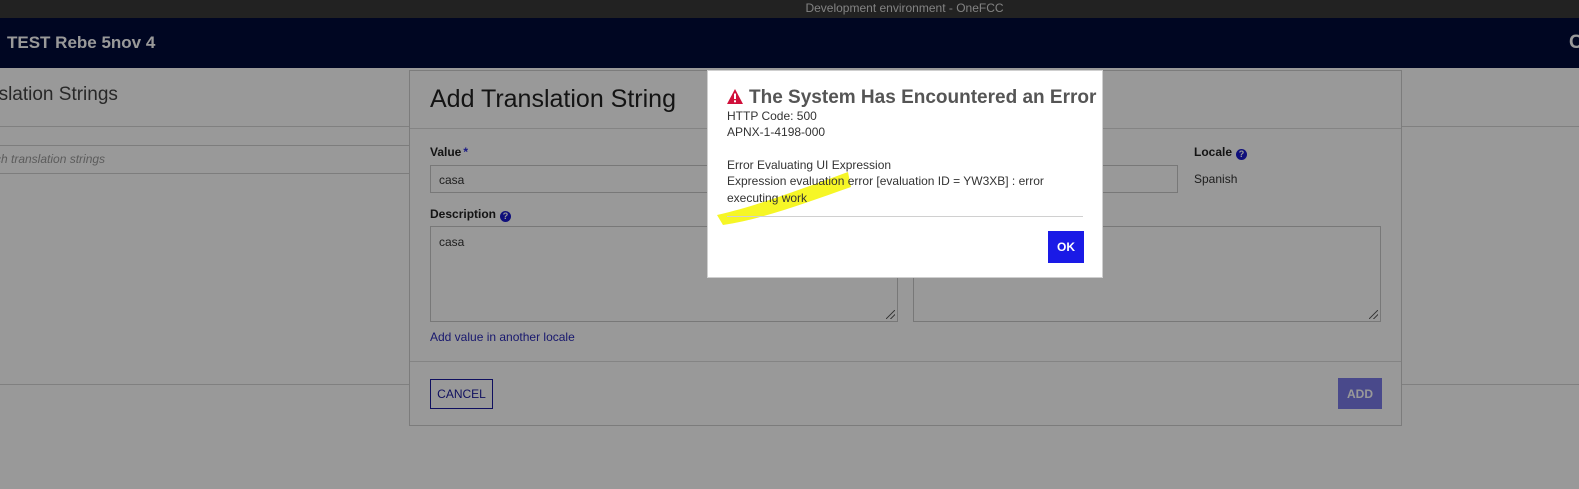  What do you see at coordinates (923, 97) in the screenshot?
I see `error-title-text: The System Has Encountered an Error` at bounding box center [923, 97].